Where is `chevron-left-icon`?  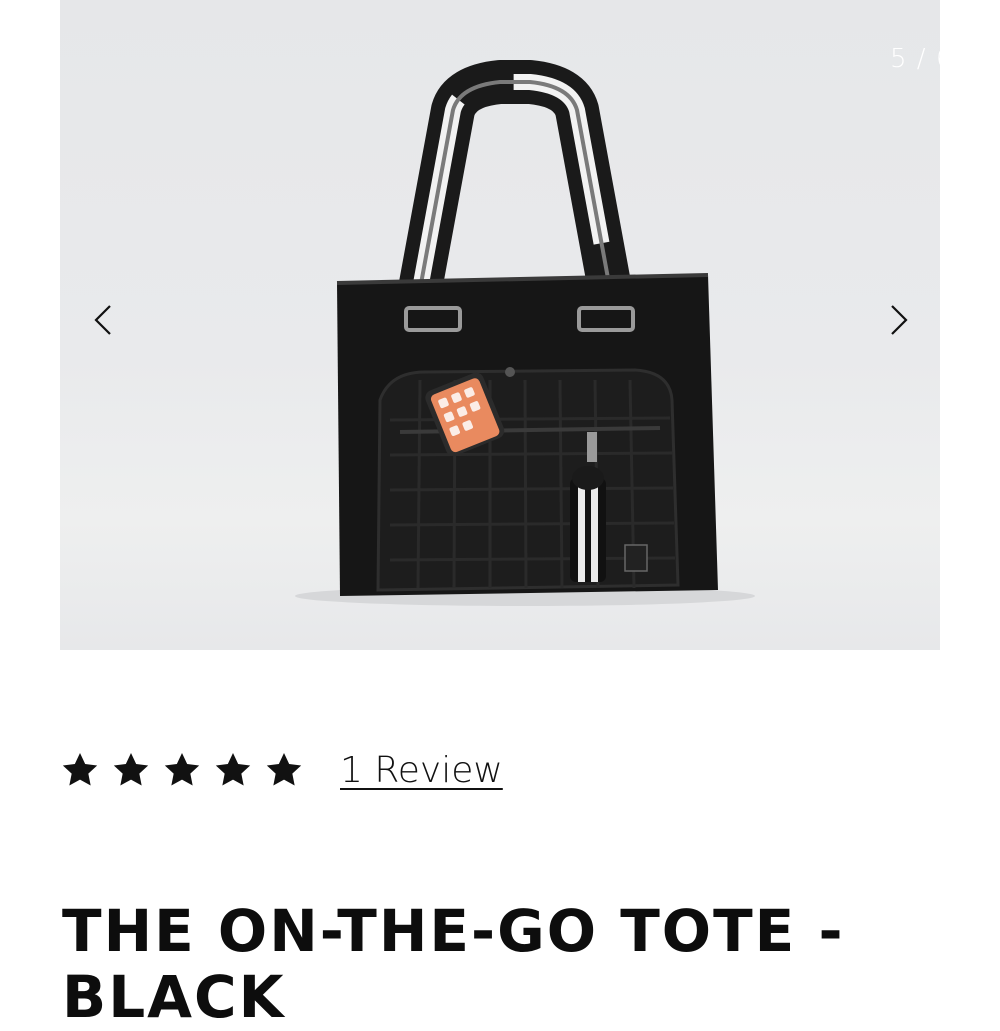 chevron-left-icon is located at coordinates (102, 320).